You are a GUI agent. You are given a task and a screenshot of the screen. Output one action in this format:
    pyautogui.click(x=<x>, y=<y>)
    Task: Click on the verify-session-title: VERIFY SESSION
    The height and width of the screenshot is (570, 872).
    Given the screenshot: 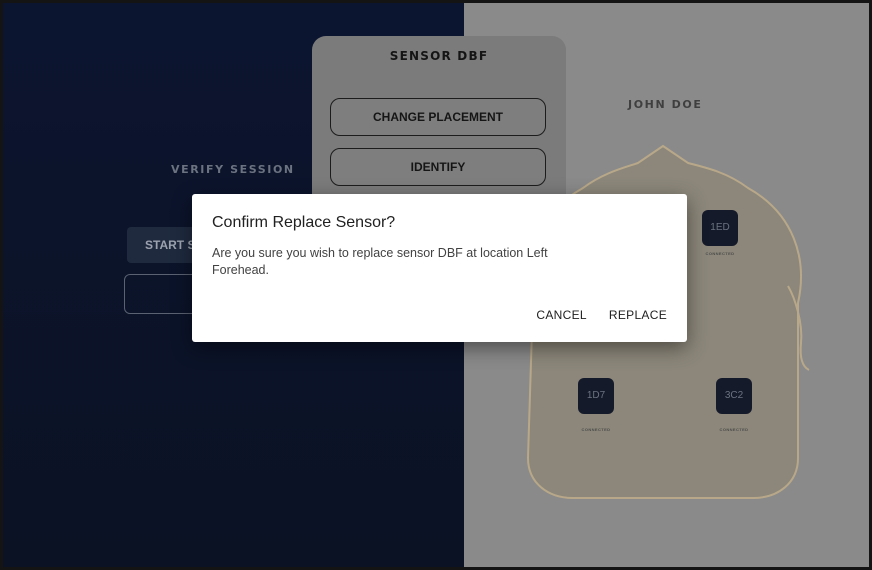 What is the action you would take?
    pyautogui.click(x=233, y=169)
    